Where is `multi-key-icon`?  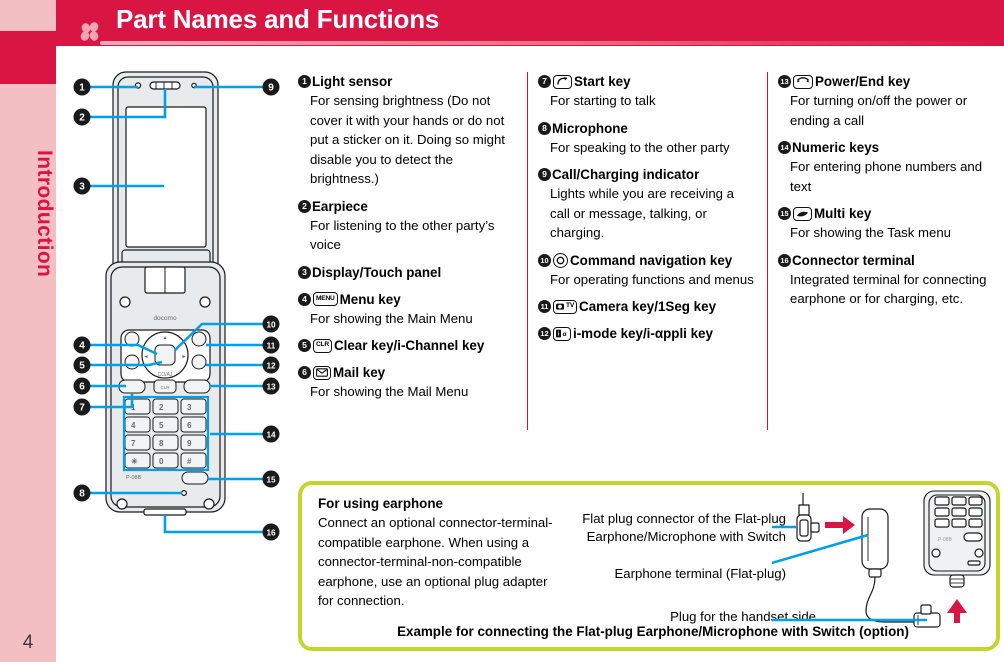
multi-key-icon is located at coordinates (802, 213).